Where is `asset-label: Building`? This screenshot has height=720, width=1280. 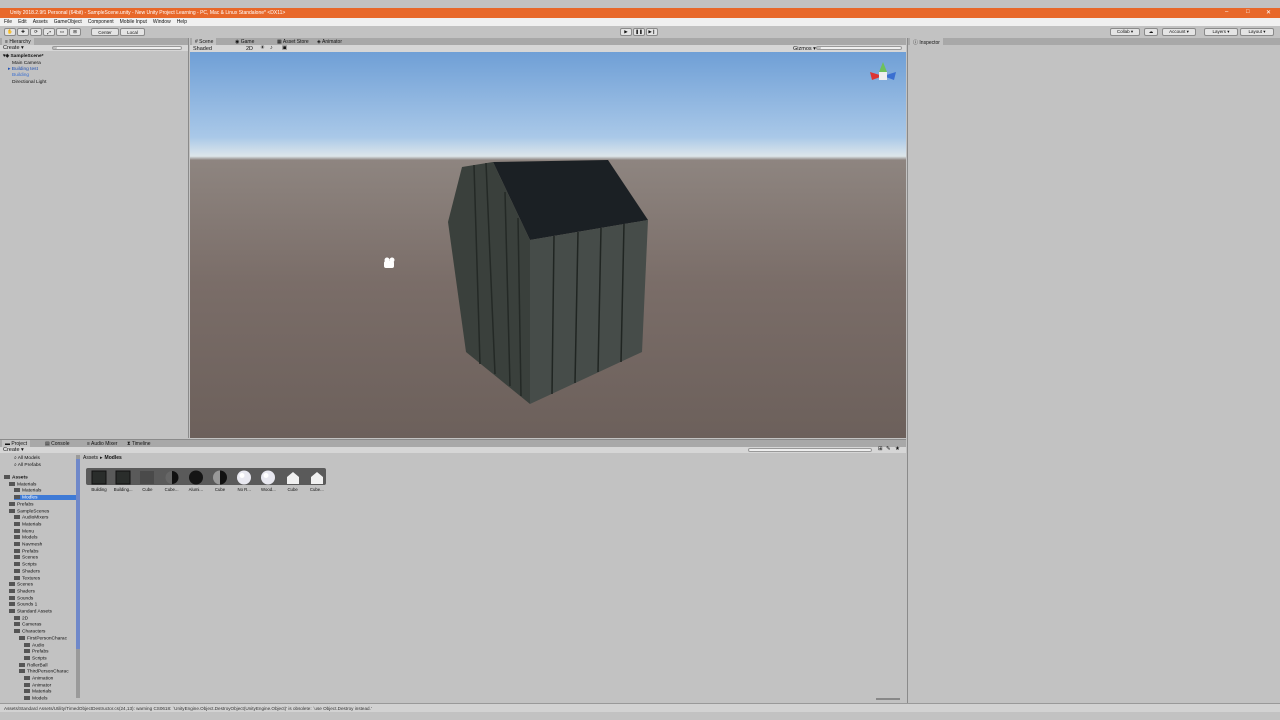
asset-label: Building is located at coordinates (99, 489).